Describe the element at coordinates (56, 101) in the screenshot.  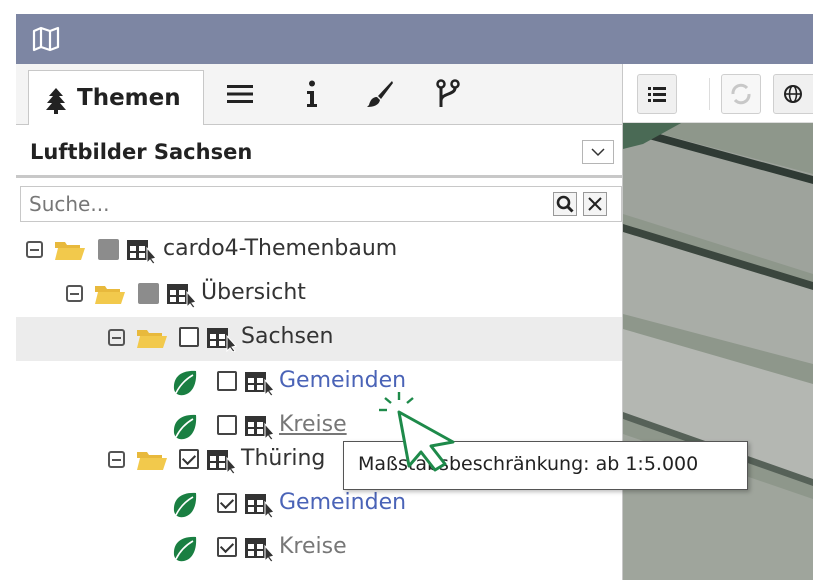
I see `tree-icon` at that location.